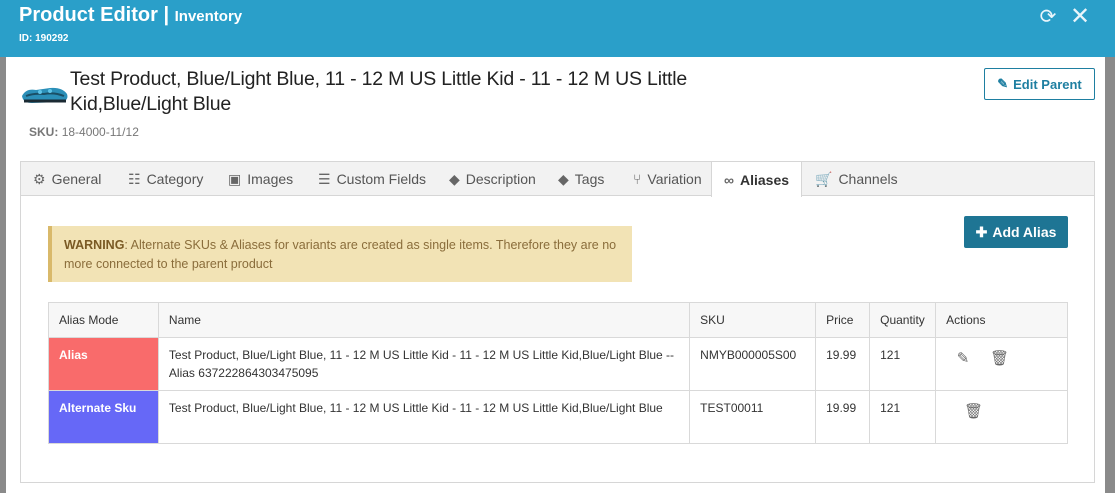  Describe the element at coordinates (424, 320) in the screenshot. I see `column-header: Name` at that location.